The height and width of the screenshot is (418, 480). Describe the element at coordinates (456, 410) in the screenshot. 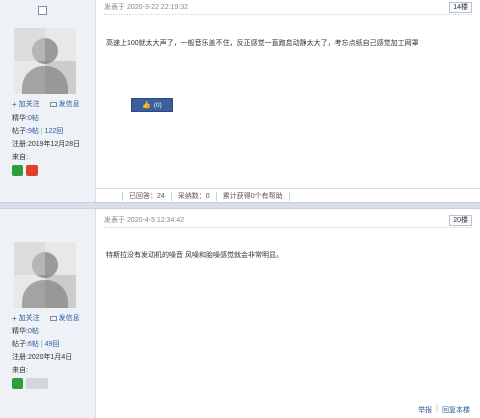

I see `reply-link: 回复本楼` at that location.